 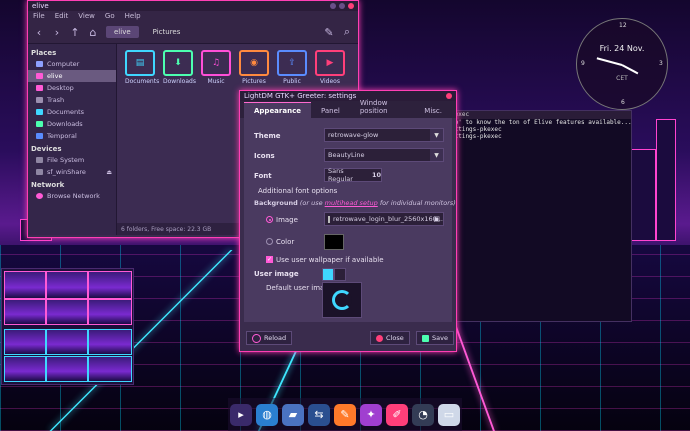 What do you see at coordinates (75, 32) in the screenshot?
I see `up-button: ↑` at bounding box center [75, 32].